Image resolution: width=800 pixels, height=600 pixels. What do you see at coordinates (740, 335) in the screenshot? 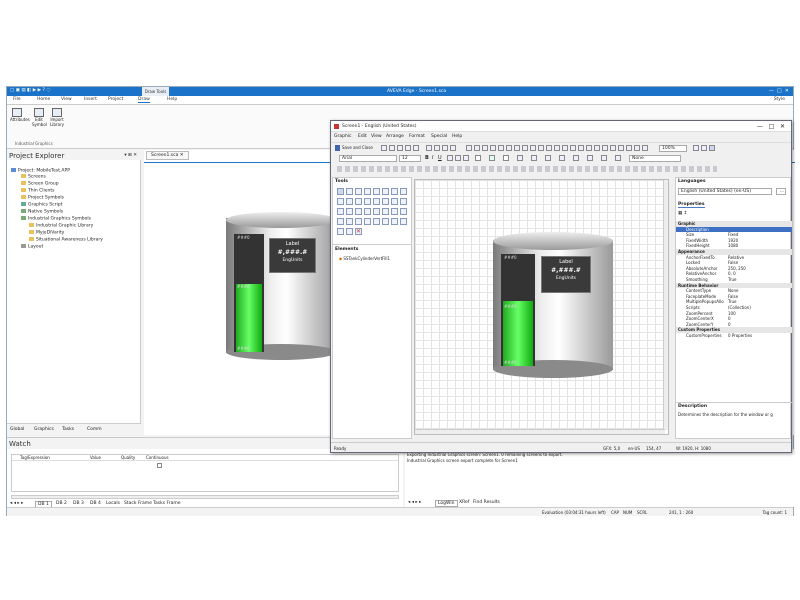
I see `property-value: 0 Properties` at bounding box center [740, 335].